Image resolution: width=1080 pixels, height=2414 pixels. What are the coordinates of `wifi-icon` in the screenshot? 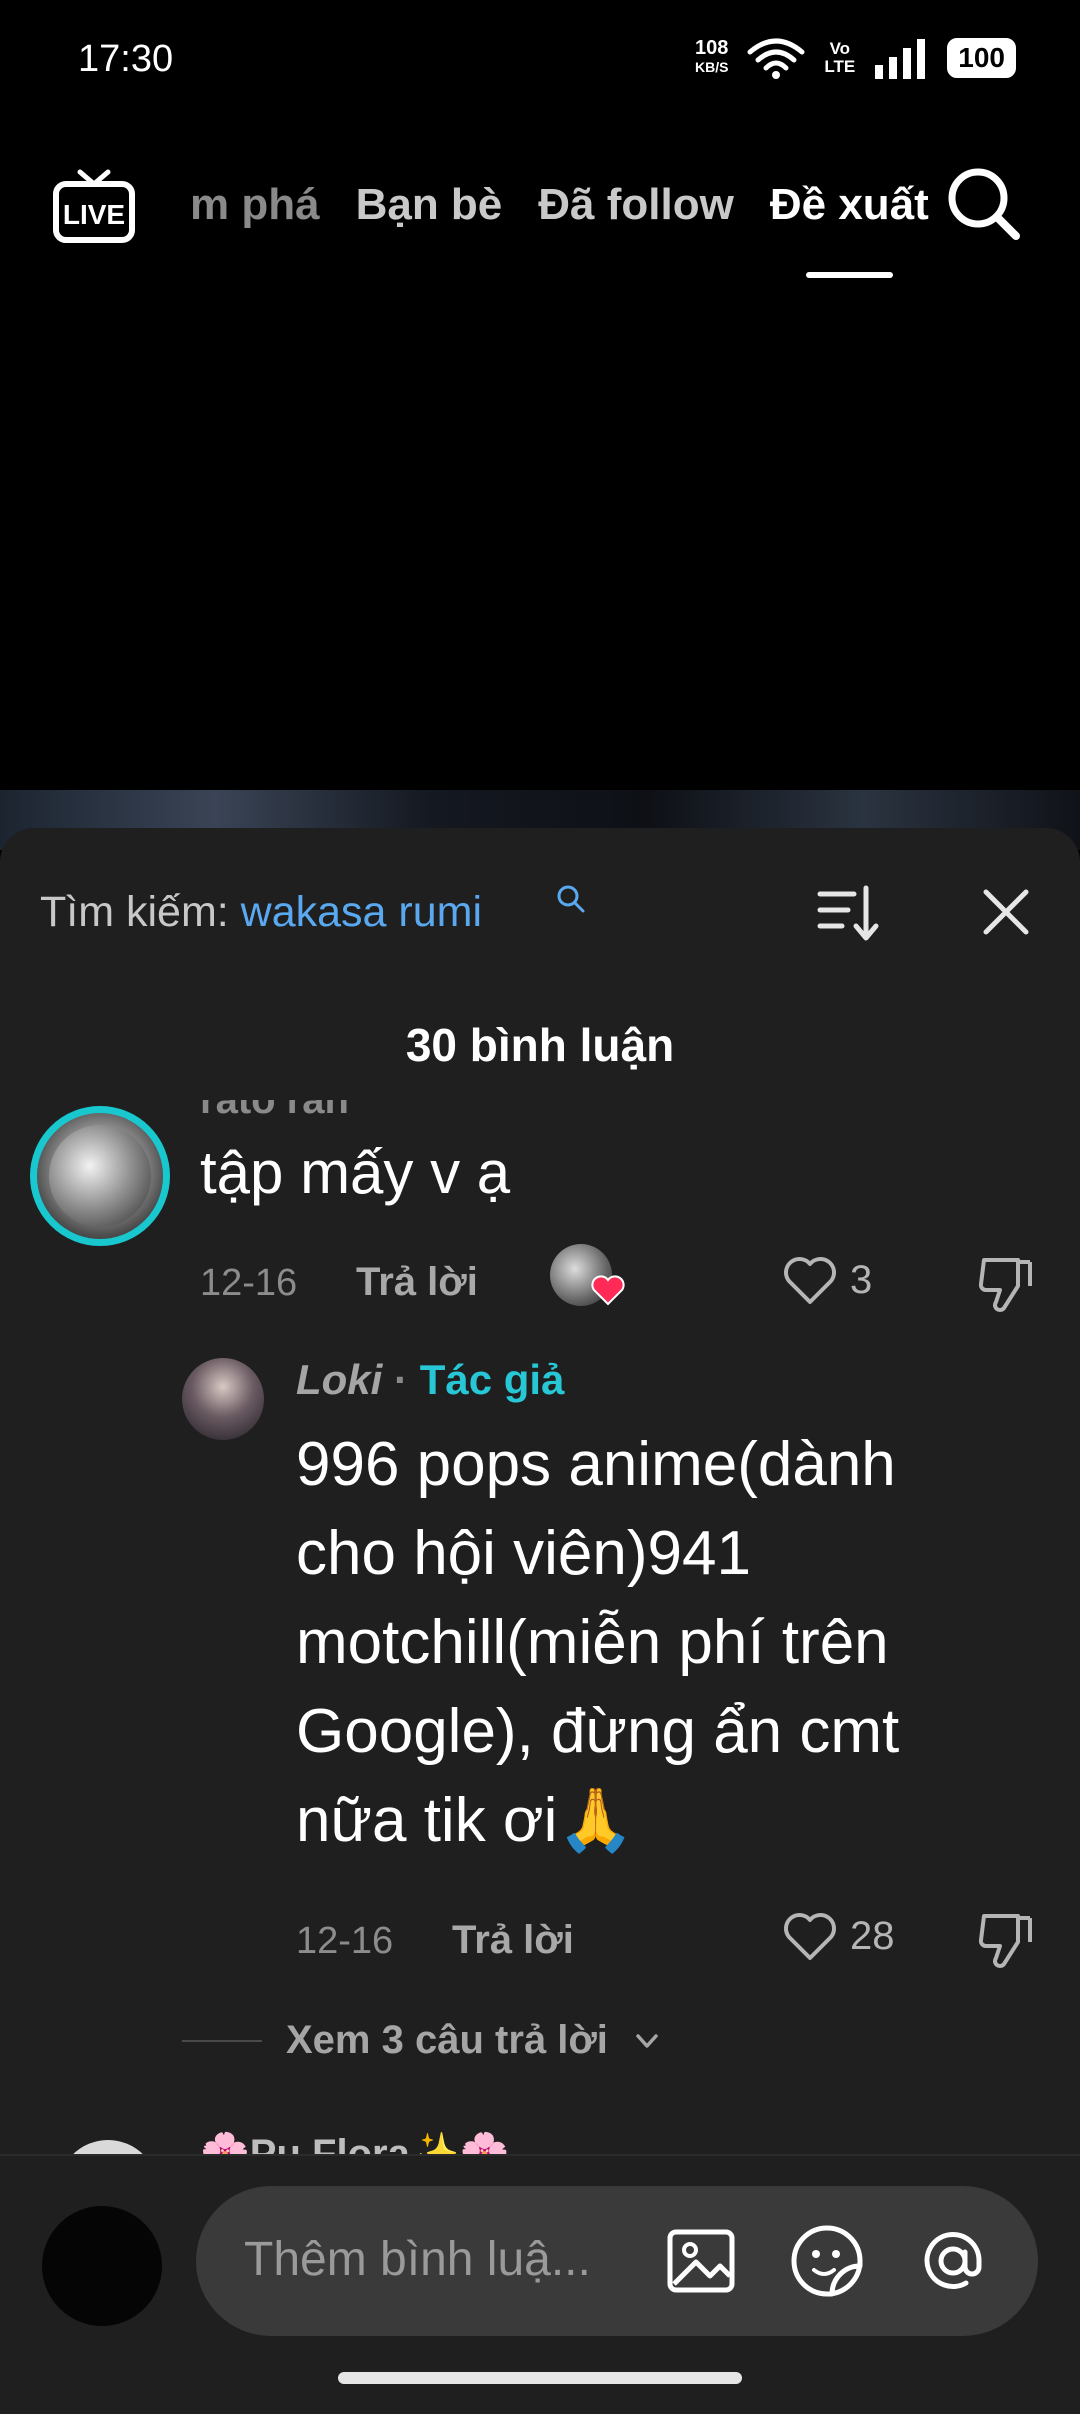 It's located at (776, 58).